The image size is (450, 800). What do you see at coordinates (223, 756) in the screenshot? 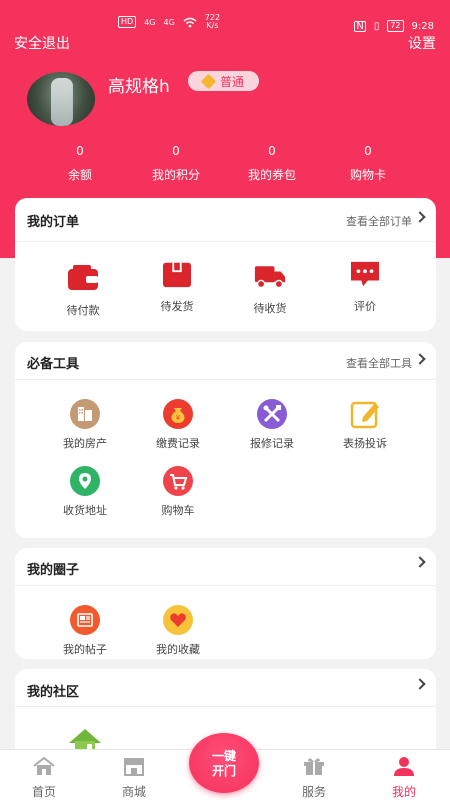
I see `open-door-line1: 一键` at bounding box center [223, 756].